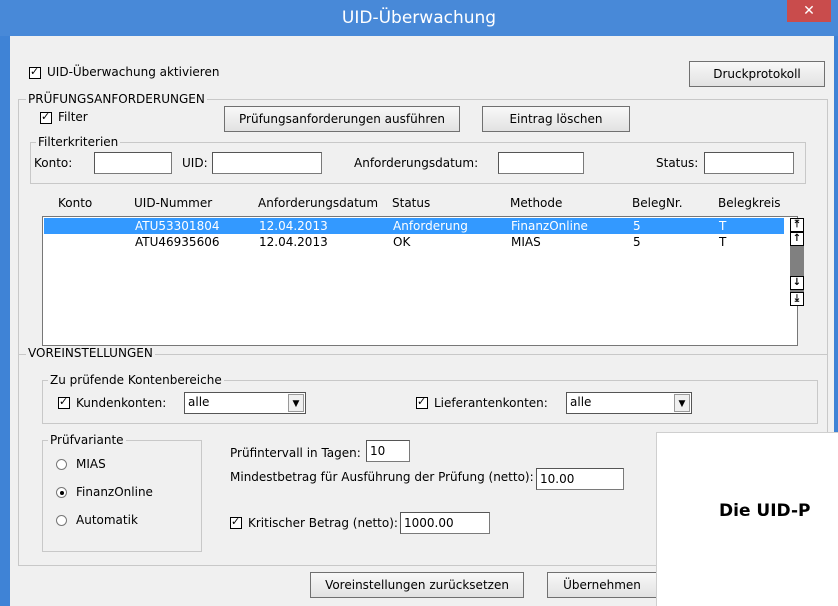  What do you see at coordinates (549, 226) in the screenshot?
I see `cell-methode: FinanzOnline` at bounding box center [549, 226].